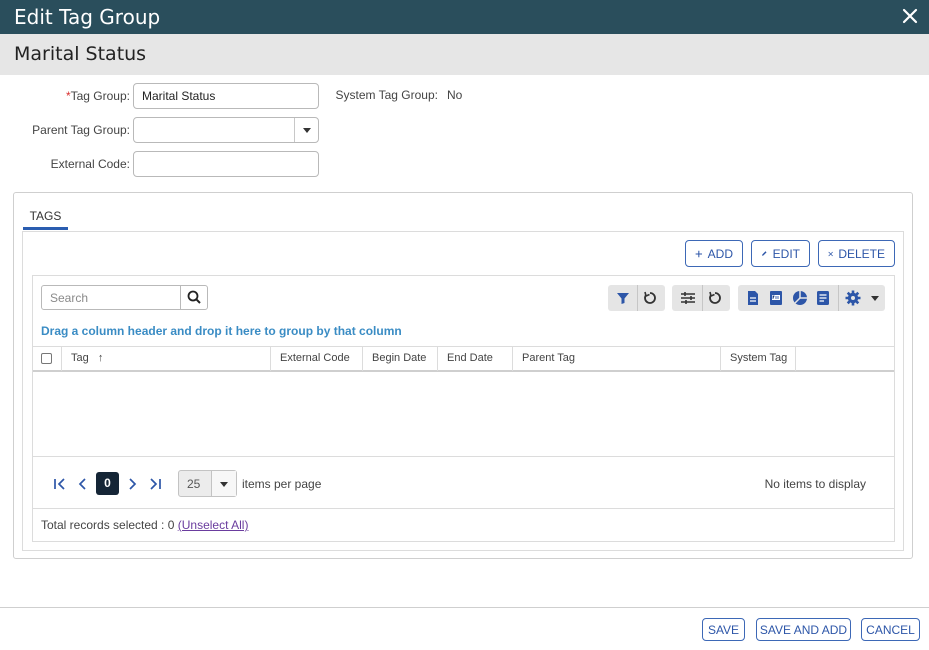  What do you see at coordinates (226, 164) in the screenshot?
I see `external-code-input` at bounding box center [226, 164].